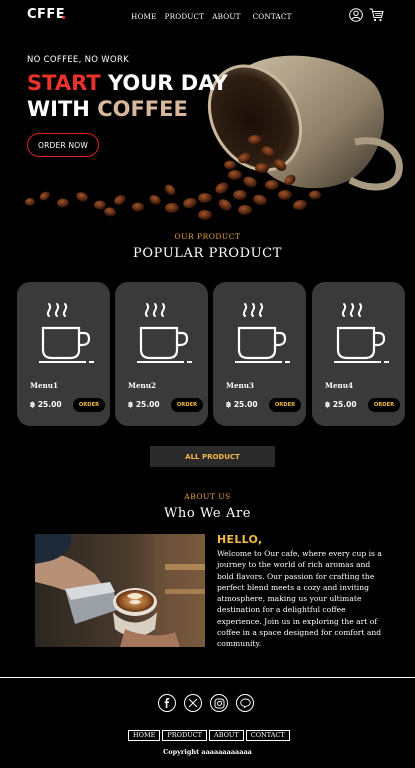  What do you see at coordinates (212, 456) in the screenshot?
I see `all-product-button: ALL PRODUCT` at bounding box center [212, 456].